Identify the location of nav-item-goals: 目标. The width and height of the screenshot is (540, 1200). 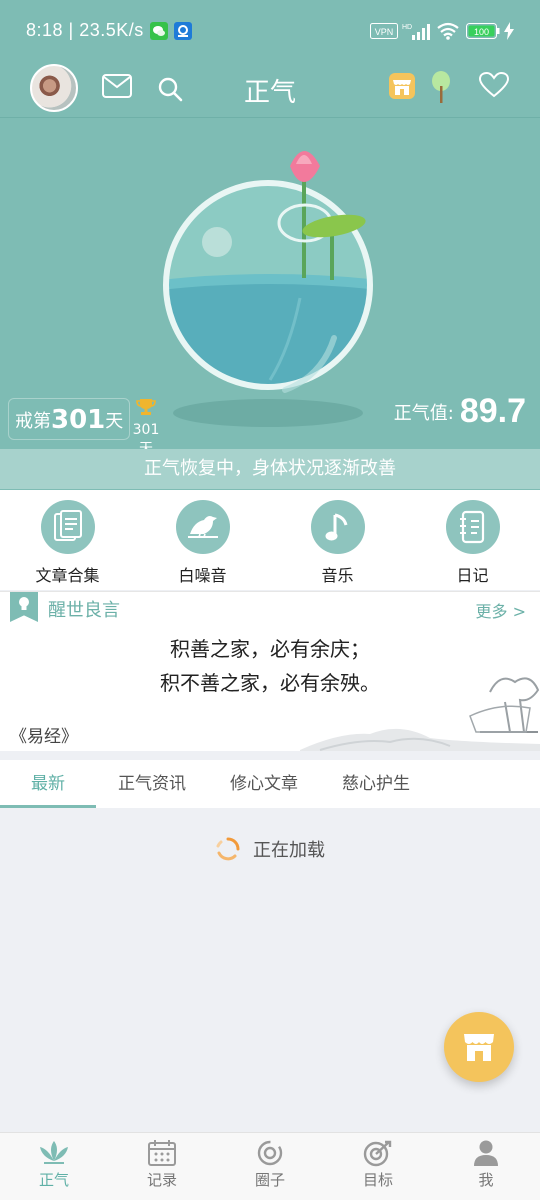
(378, 1166).